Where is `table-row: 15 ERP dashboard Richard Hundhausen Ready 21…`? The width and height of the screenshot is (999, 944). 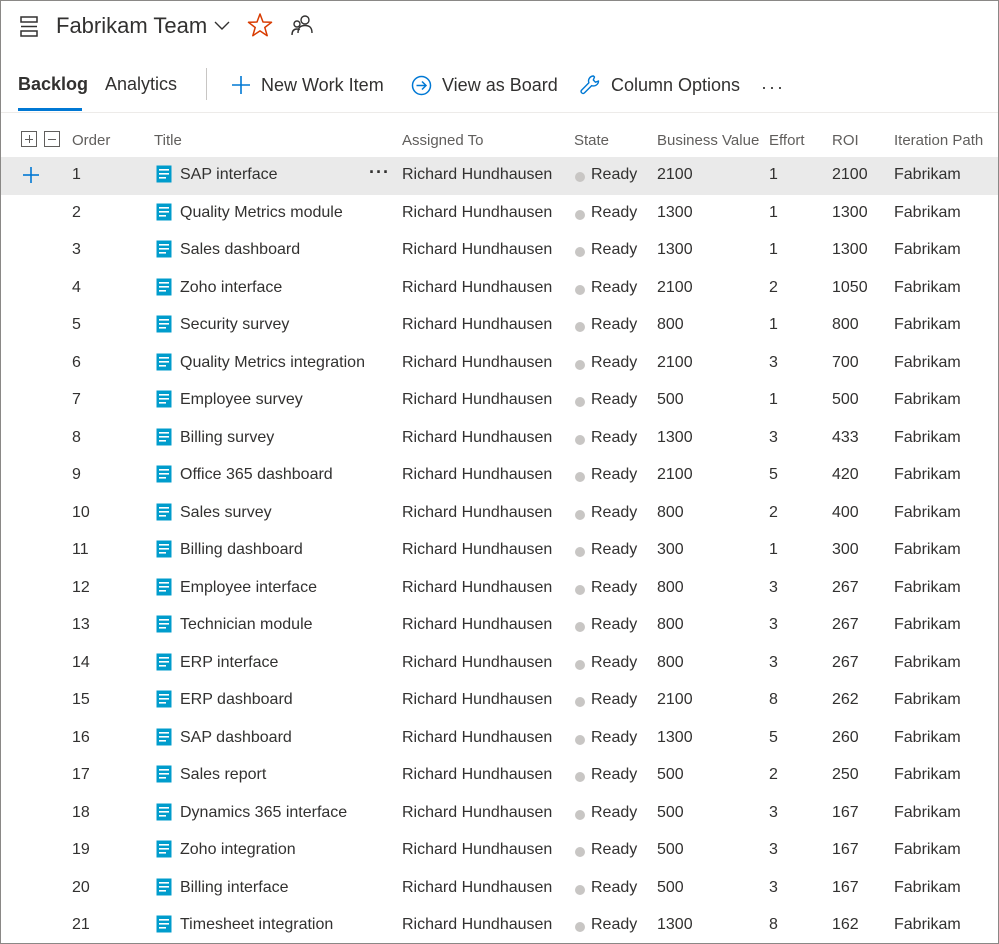
table-row: 15 ERP dashboard Richard Hundhausen Ready 21… is located at coordinates (499, 701).